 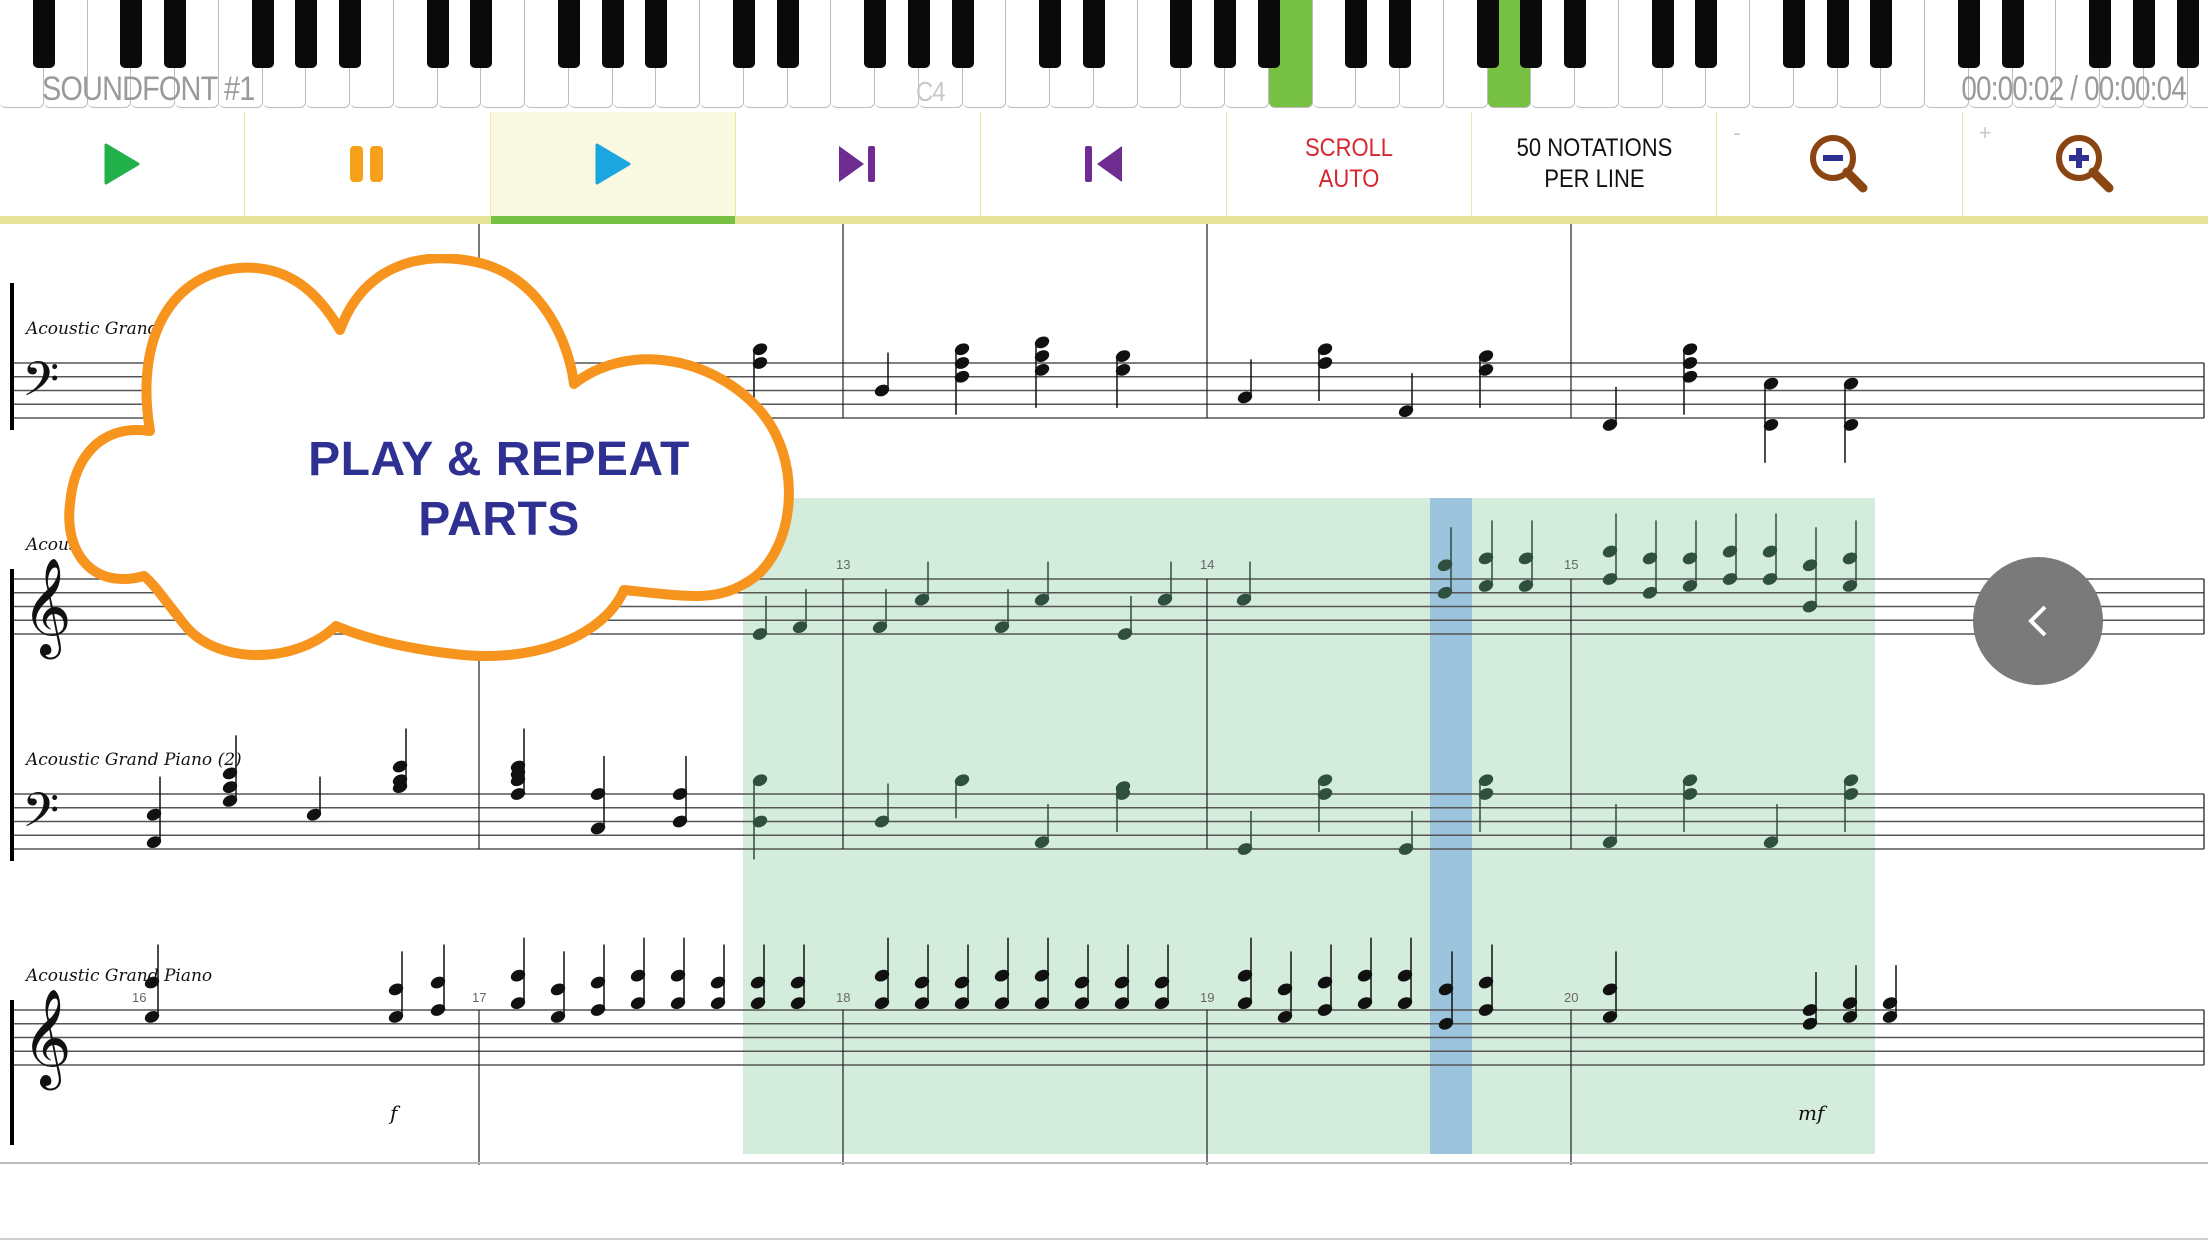 What do you see at coordinates (499, 519) in the screenshot?
I see `callout-line2: PARTS` at bounding box center [499, 519].